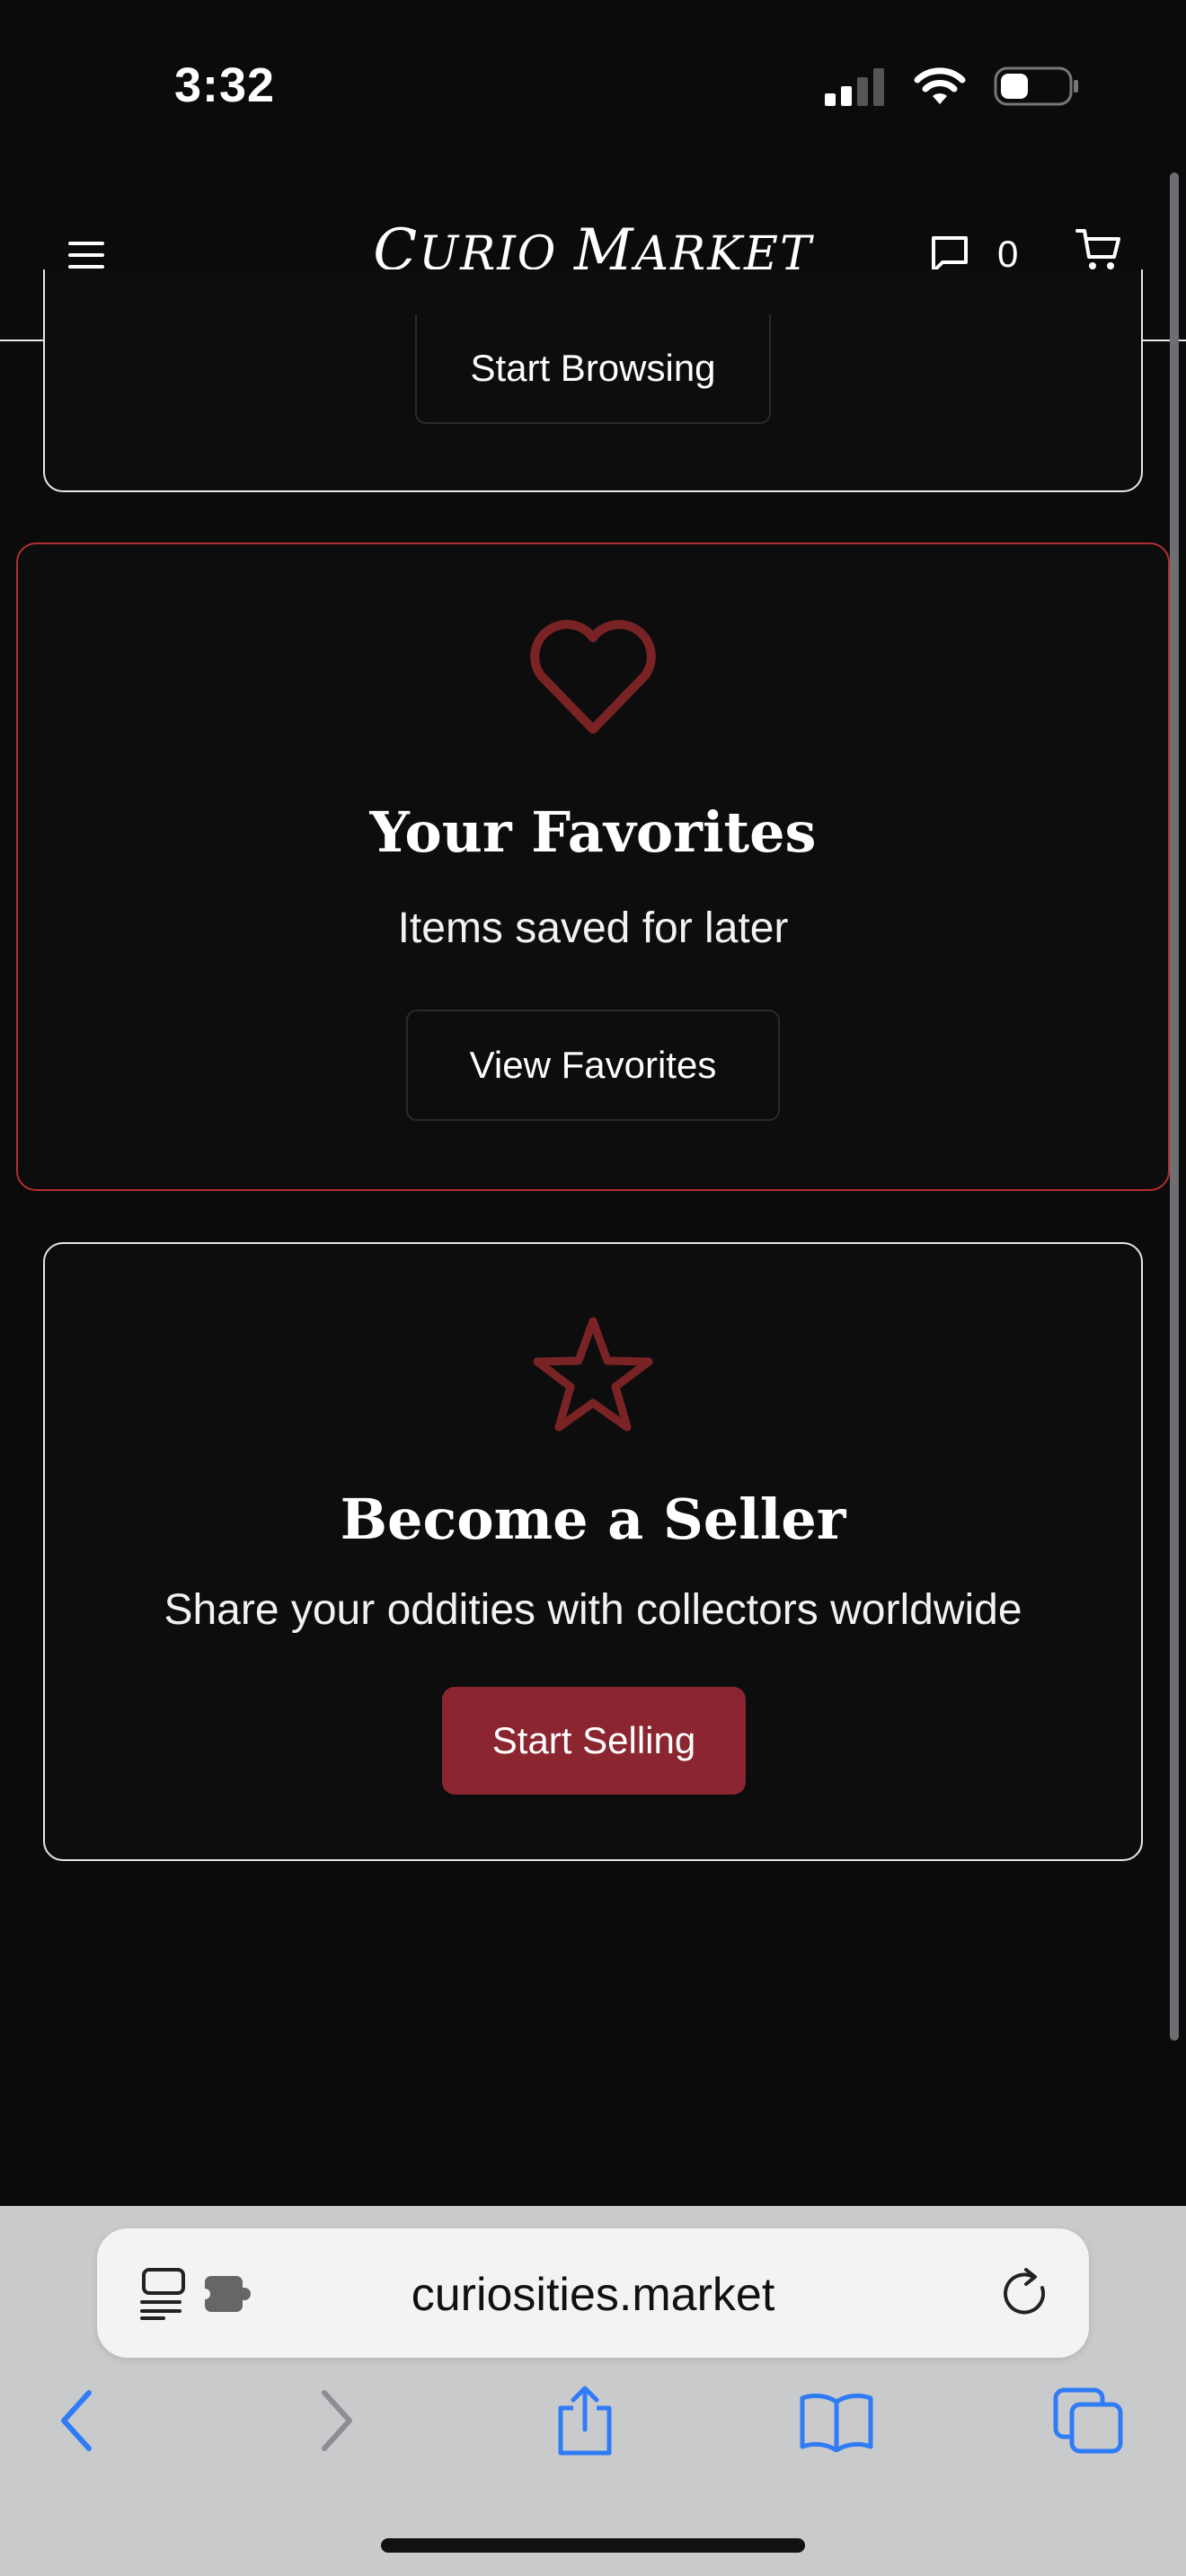 This screenshot has height=2576, width=1186. I want to click on view-favorites-button: View Favorites, so click(593, 1065).